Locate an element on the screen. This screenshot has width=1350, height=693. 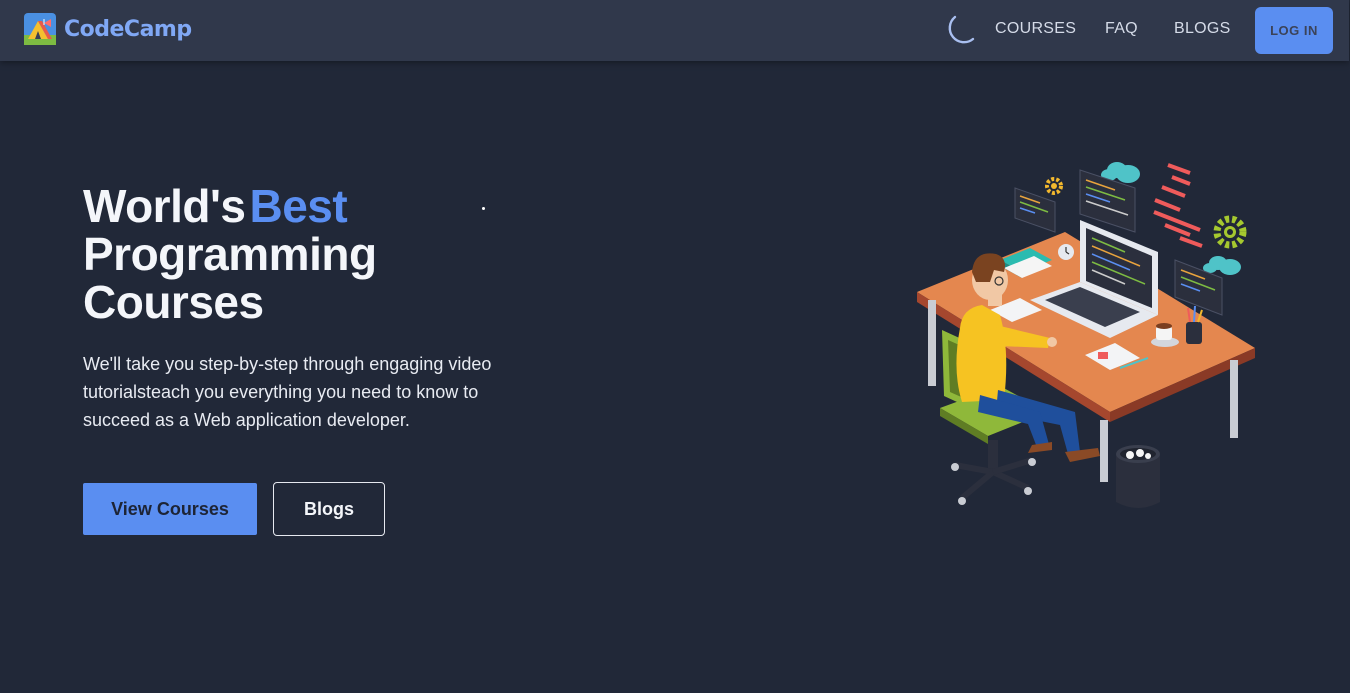
decorative-dot is located at coordinates (483, 208).